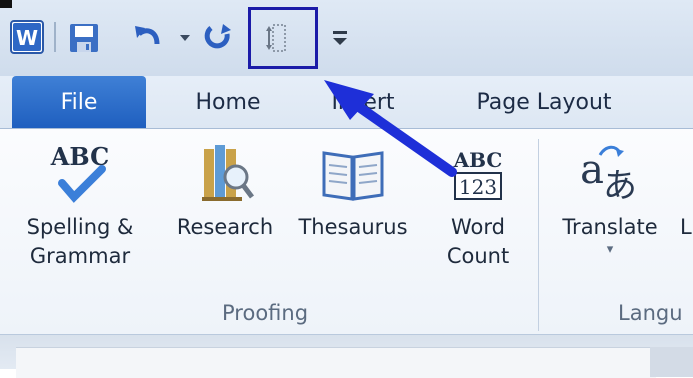 The image size is (693, 378). What do you see at coordinates (80, 256) in the screenshot?
I see `spelling-grammar-label-2: Grammar` at bounding box center [80, 256].